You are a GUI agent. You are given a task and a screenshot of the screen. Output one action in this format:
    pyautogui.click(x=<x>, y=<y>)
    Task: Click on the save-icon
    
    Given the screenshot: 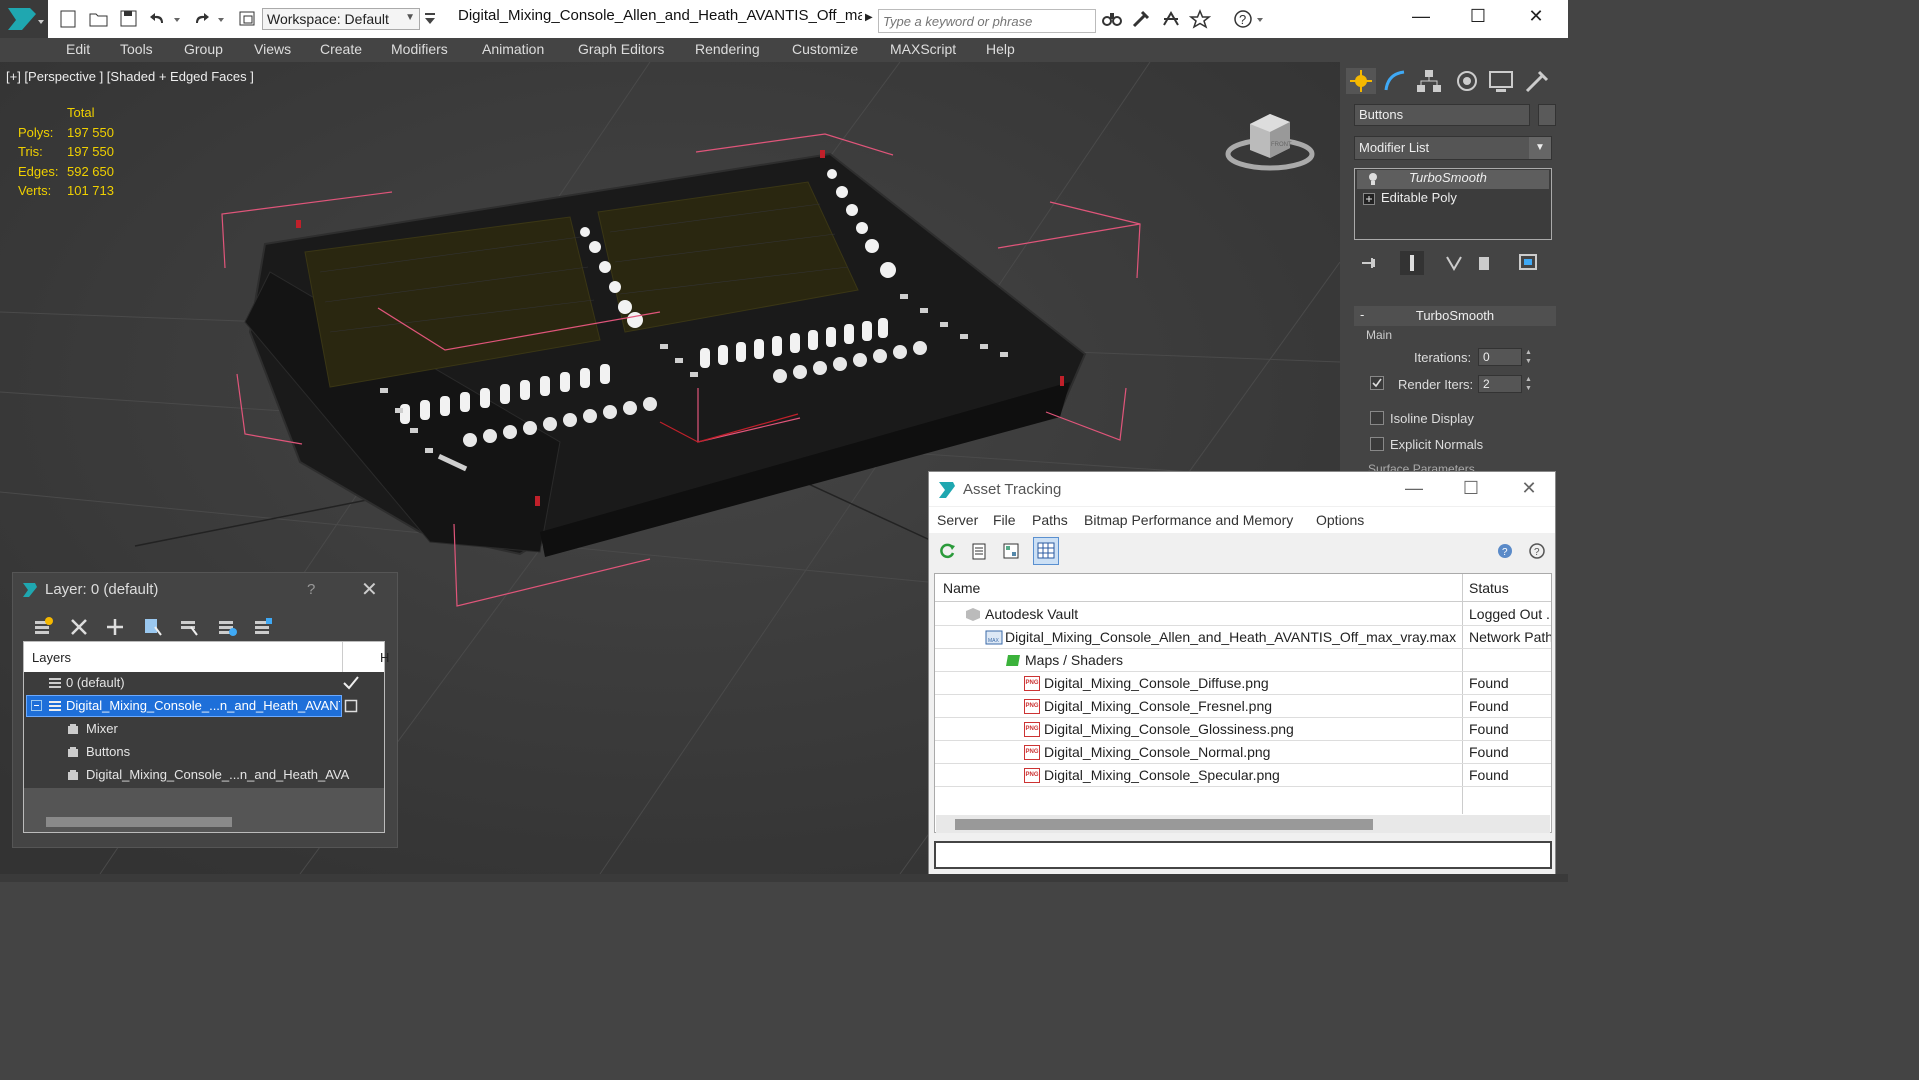 What is the action you would take?
    pyautogui.click(x=129, y=19)
    